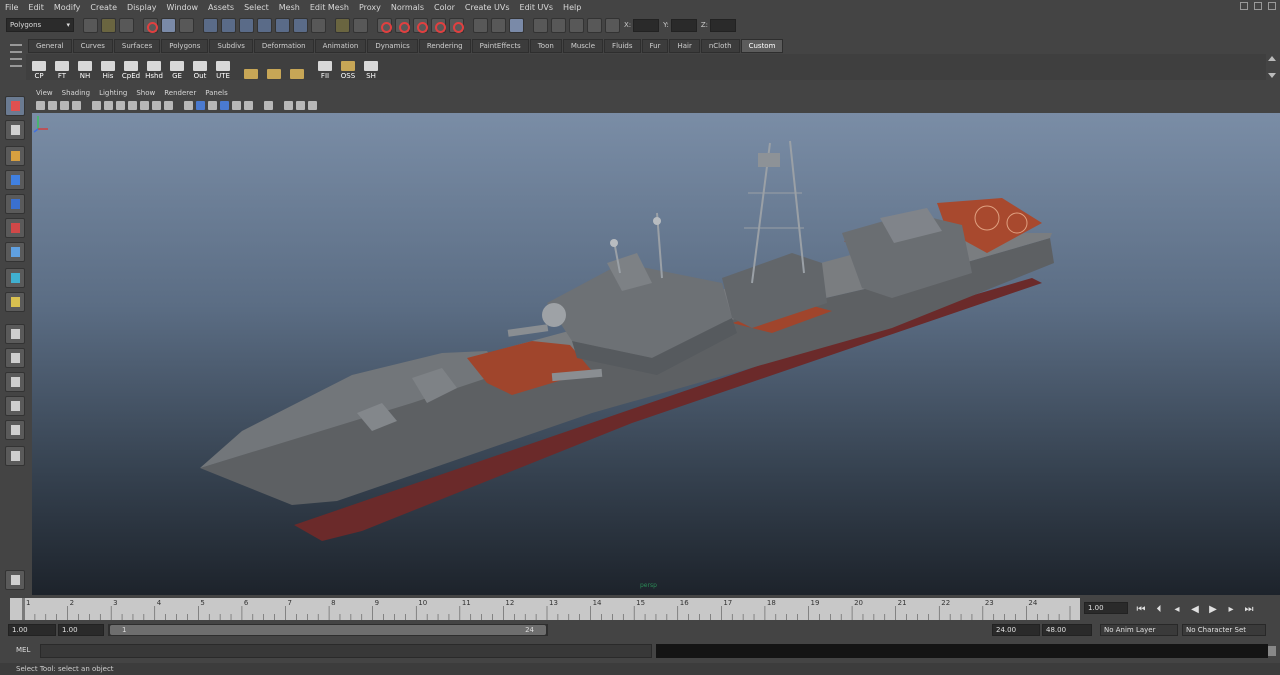 This screenshot has width=1280, height=675. Describe the element at coordinates (256, 7) in the screenshot. I see `menu-select: Select` at that location.